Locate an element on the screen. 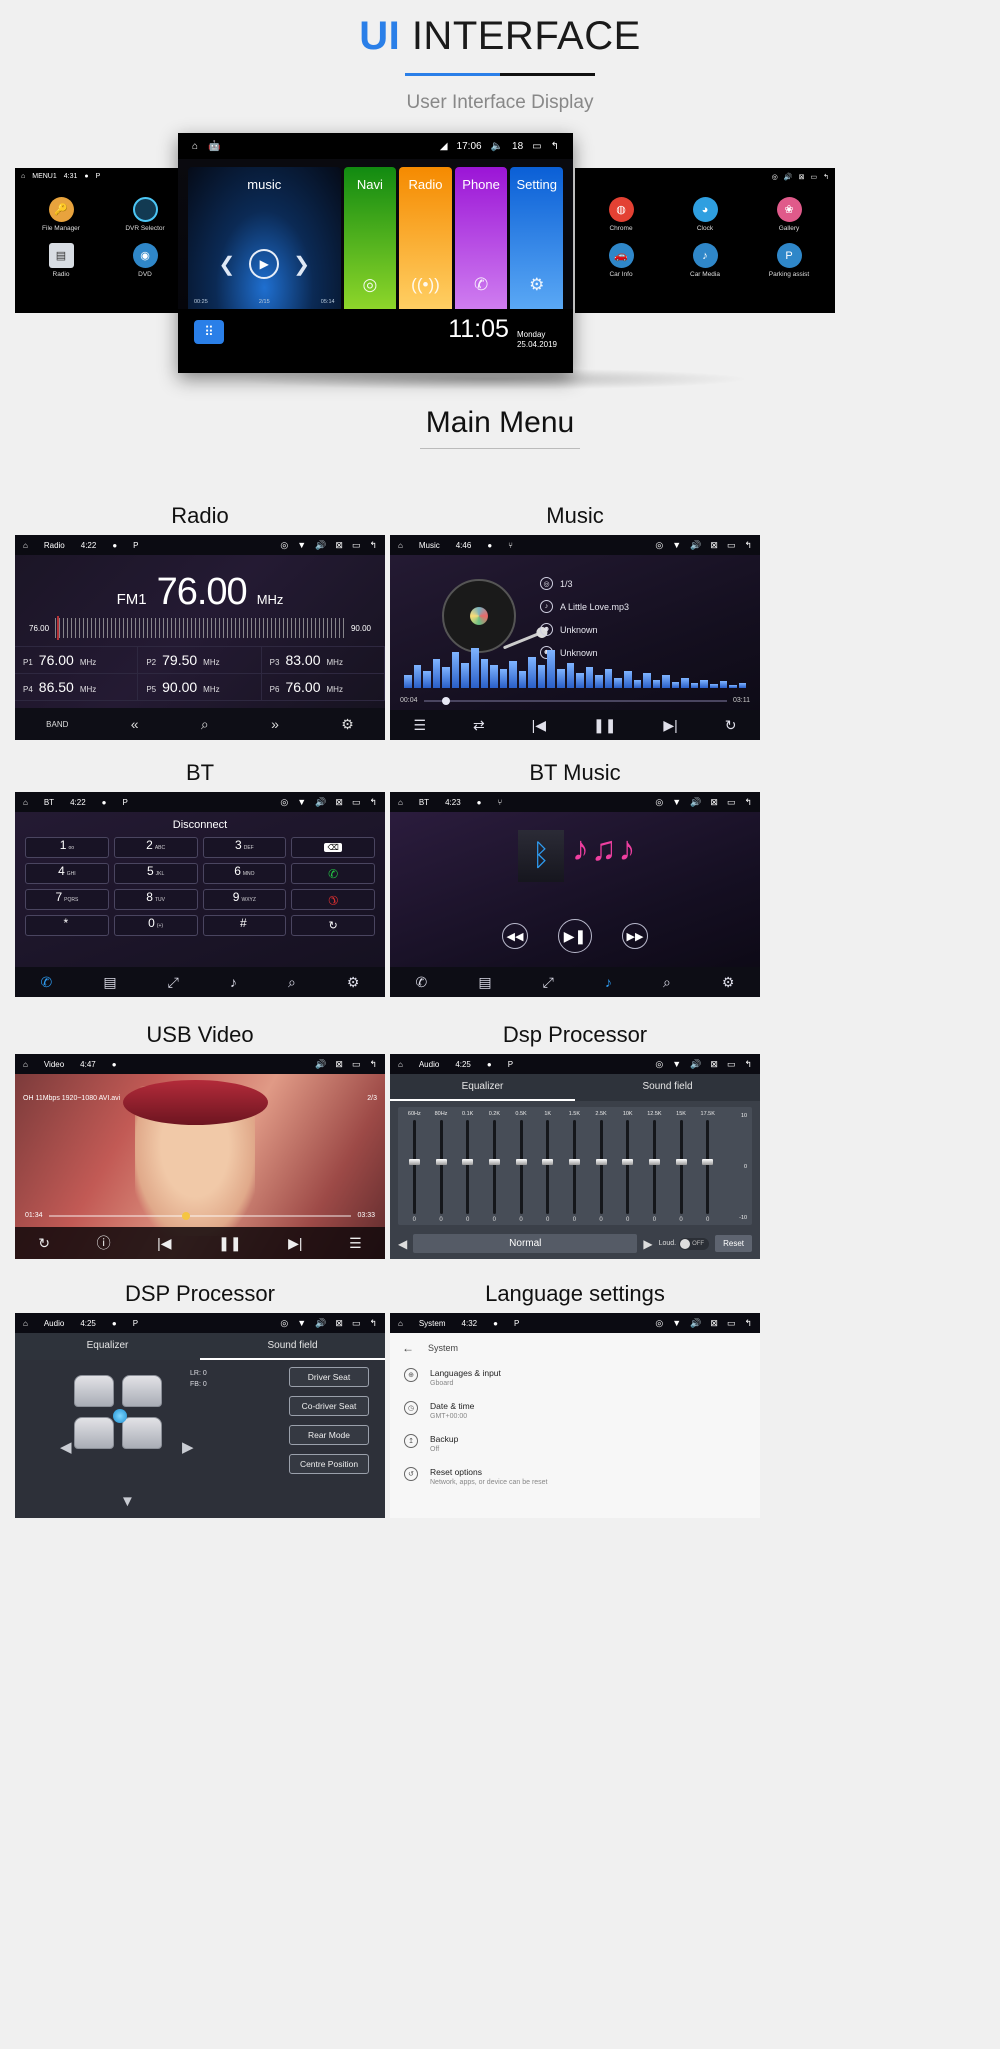  preset-button: P2 79.50 MHz is located at coordinates (200, 660).